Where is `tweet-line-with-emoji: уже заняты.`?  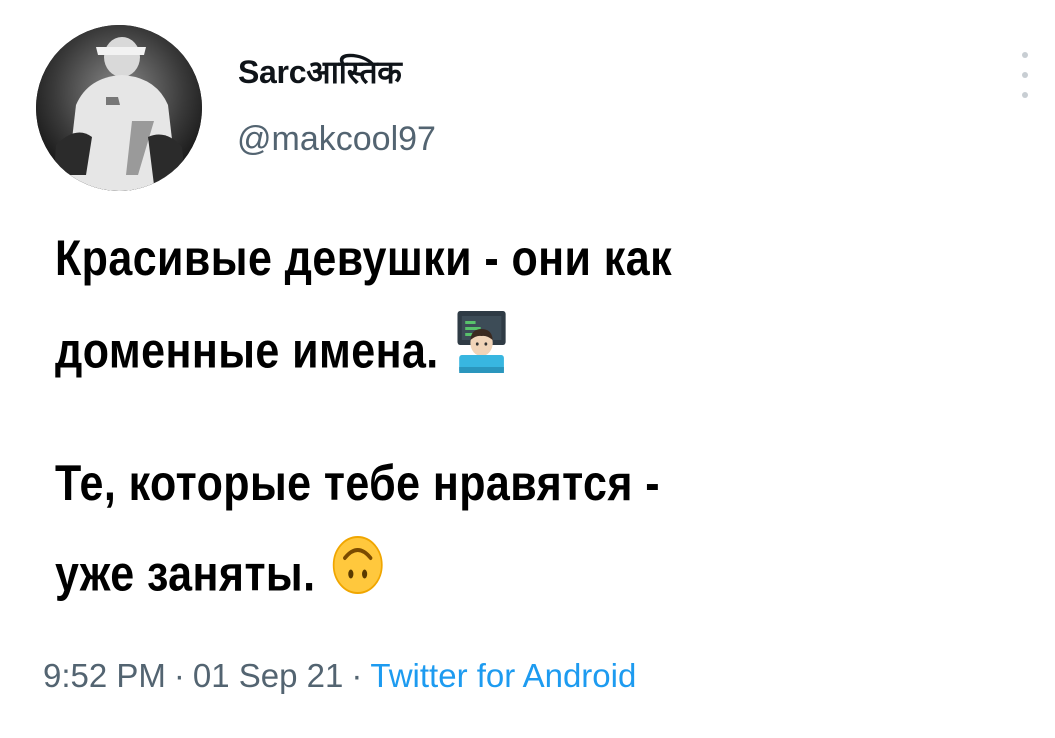 tweet-line-with-emoji: уже заняты. is located at coordinates (357, 581).